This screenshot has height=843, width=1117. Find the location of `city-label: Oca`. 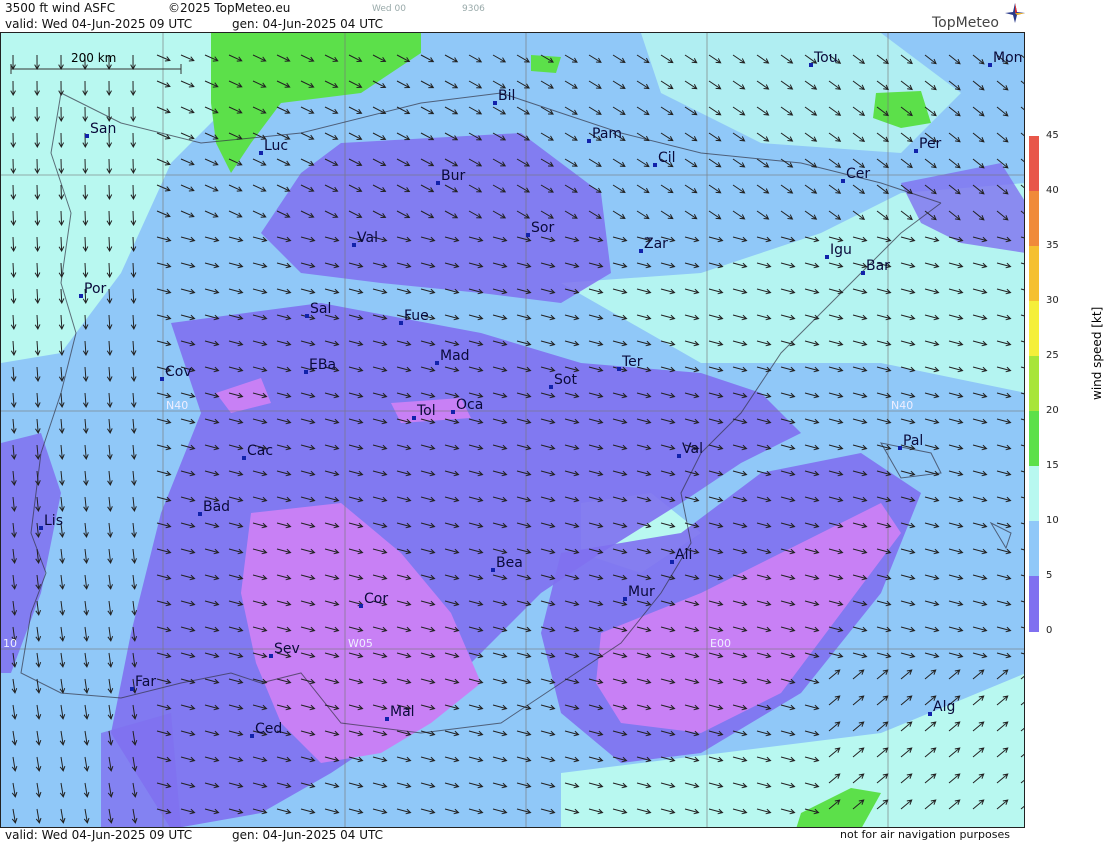

city-label: Oca is located at coordinates (470, 405).